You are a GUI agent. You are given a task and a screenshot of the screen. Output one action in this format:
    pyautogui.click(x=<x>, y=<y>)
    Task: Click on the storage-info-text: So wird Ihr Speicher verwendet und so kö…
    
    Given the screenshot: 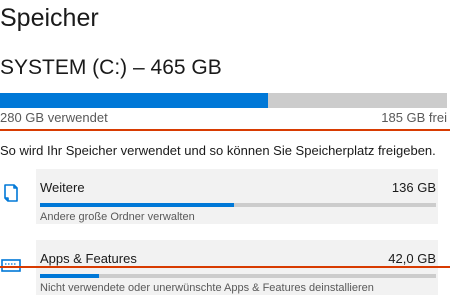 What is the action you would take?
    pyautogui.click(x=218, y=150)
    